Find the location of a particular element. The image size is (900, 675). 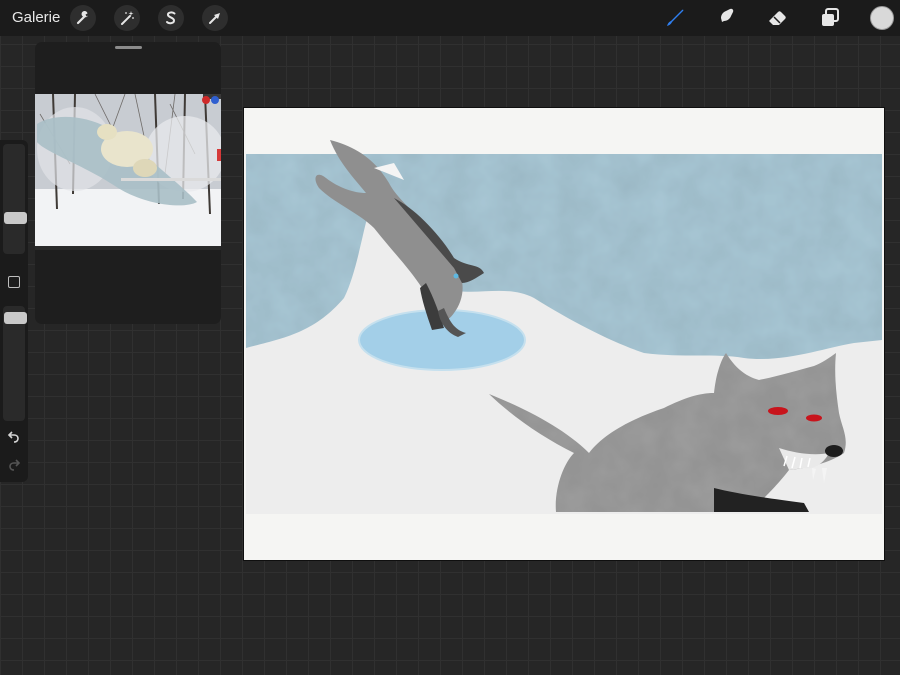

eraser-icon is located at coordinates (777, 18).